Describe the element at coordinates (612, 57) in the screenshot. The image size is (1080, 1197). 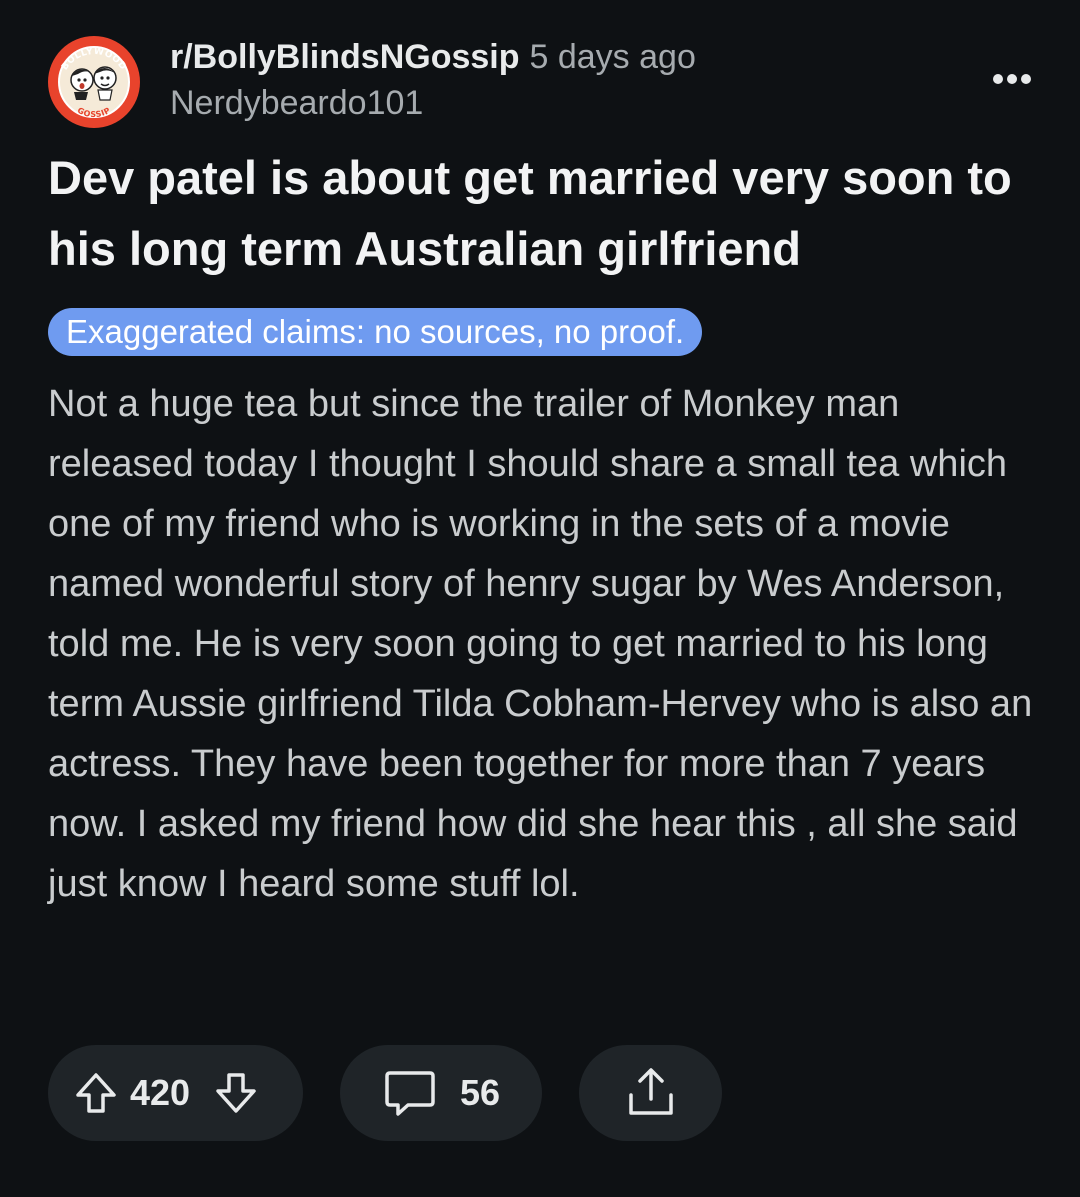
I see `post-time: 5 days ago` at that location.